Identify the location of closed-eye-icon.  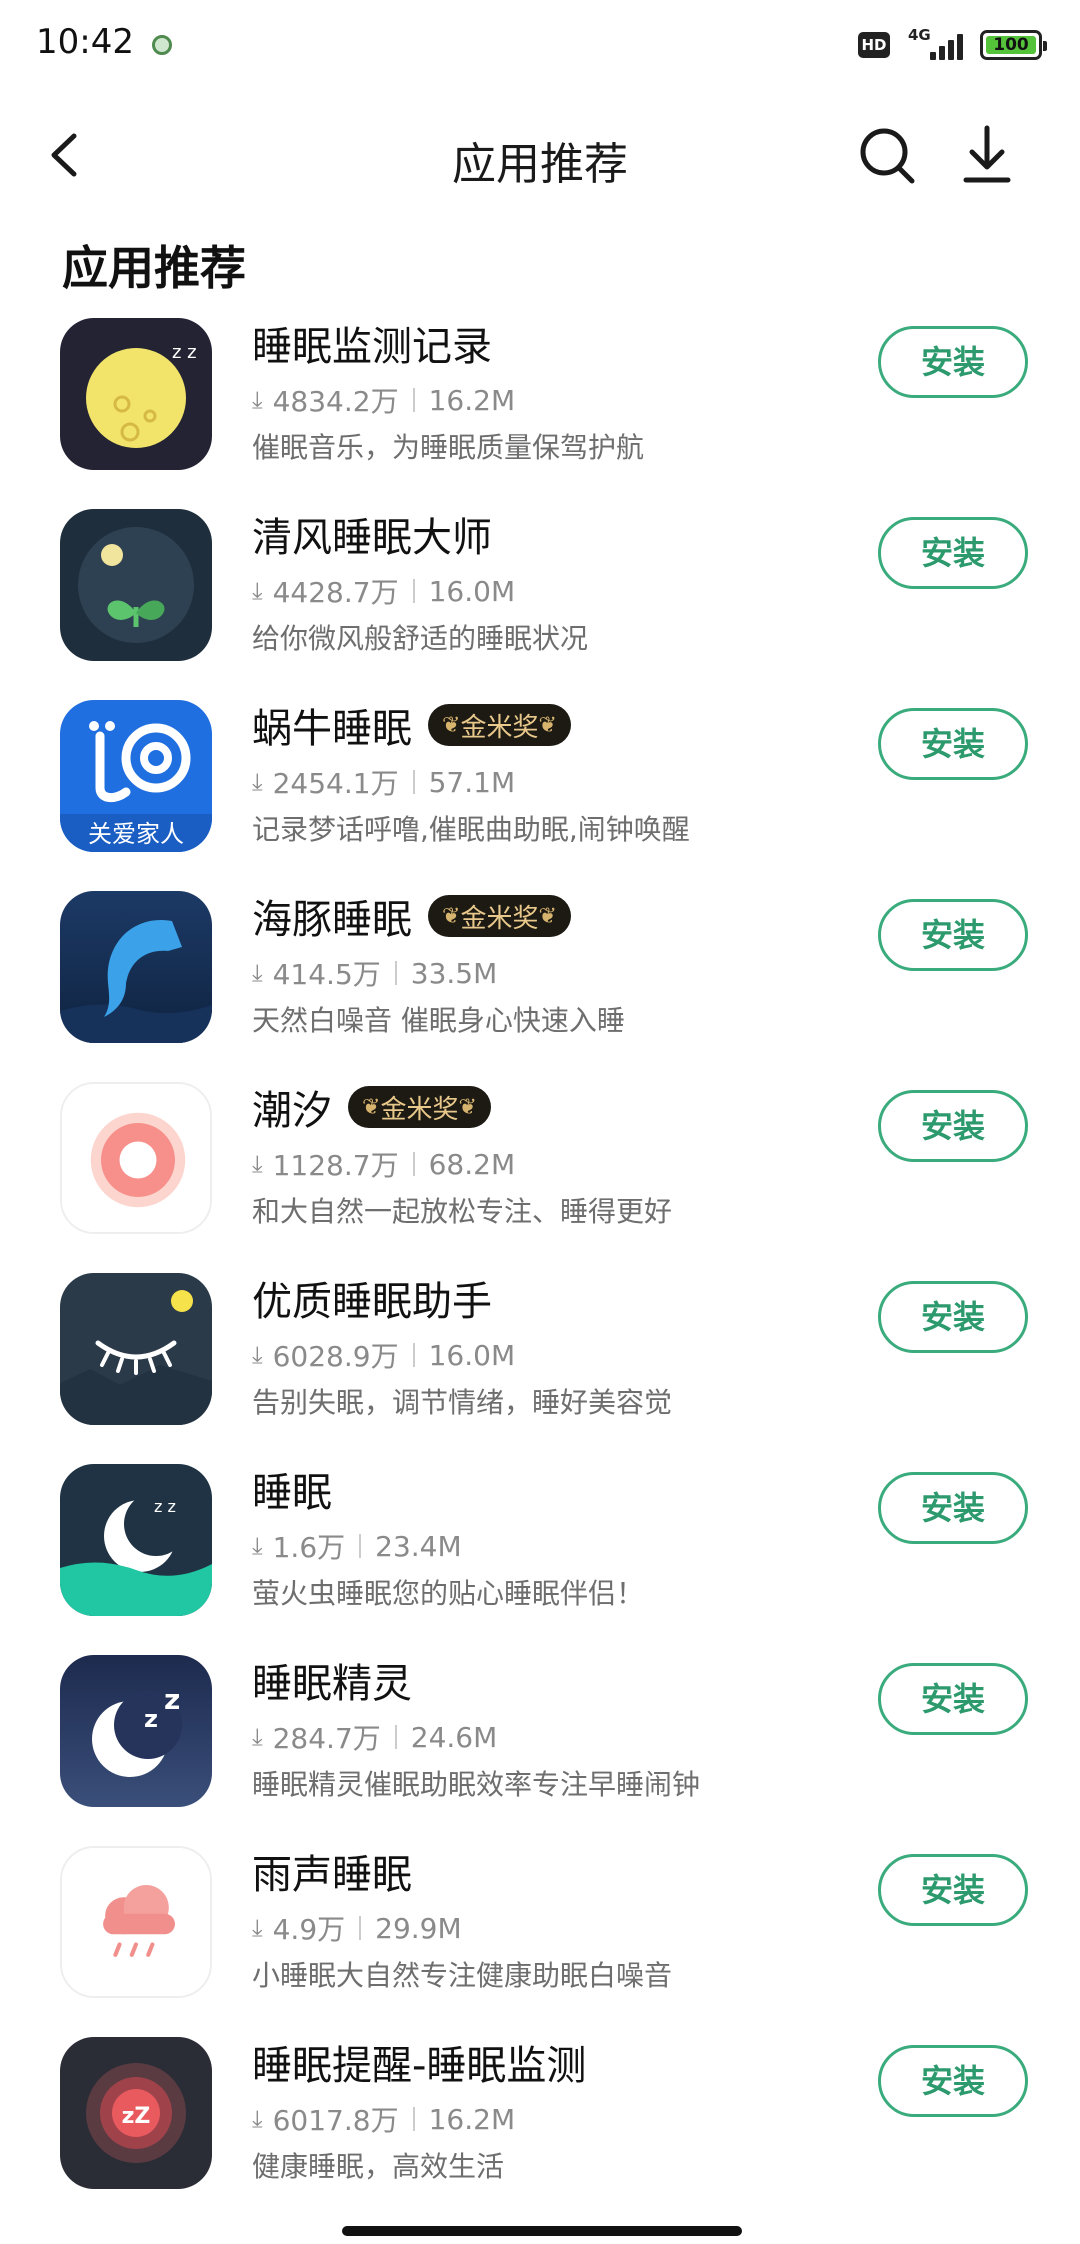
(136, 1349).